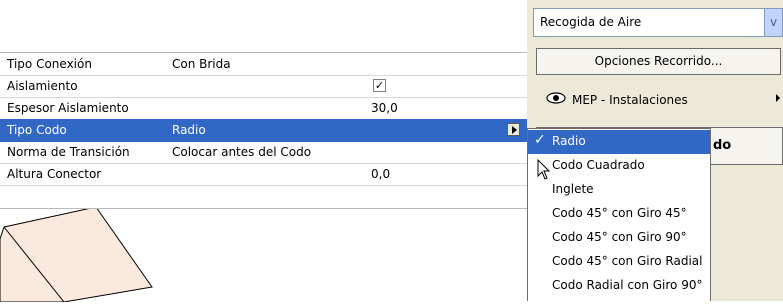  Describe the element at coordinates (569, 141) in the screenshot. I see `dropdown-item-label: Radio` at that location.